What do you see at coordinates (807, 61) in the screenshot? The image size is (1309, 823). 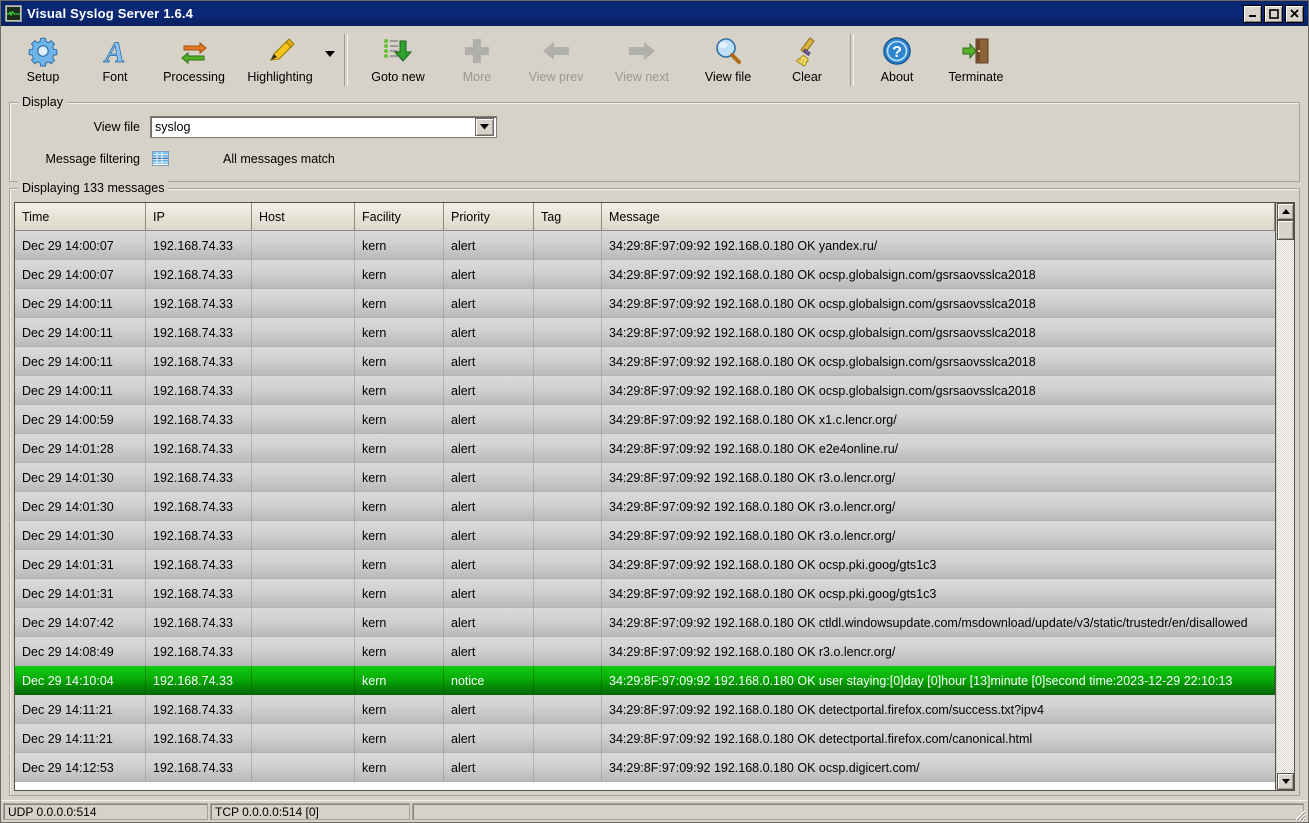 I see `toolbar-button-clear: Clear` at bounding box center [807, 61].